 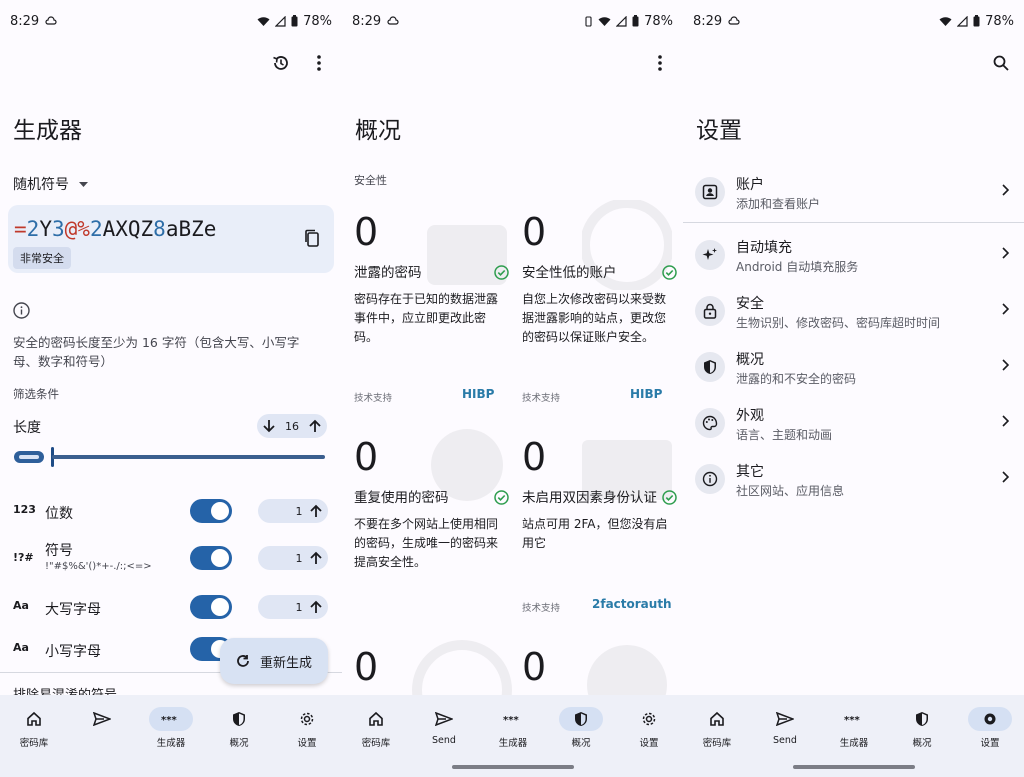 I want to click on password-char-group: =, so click(x=20, y=229).